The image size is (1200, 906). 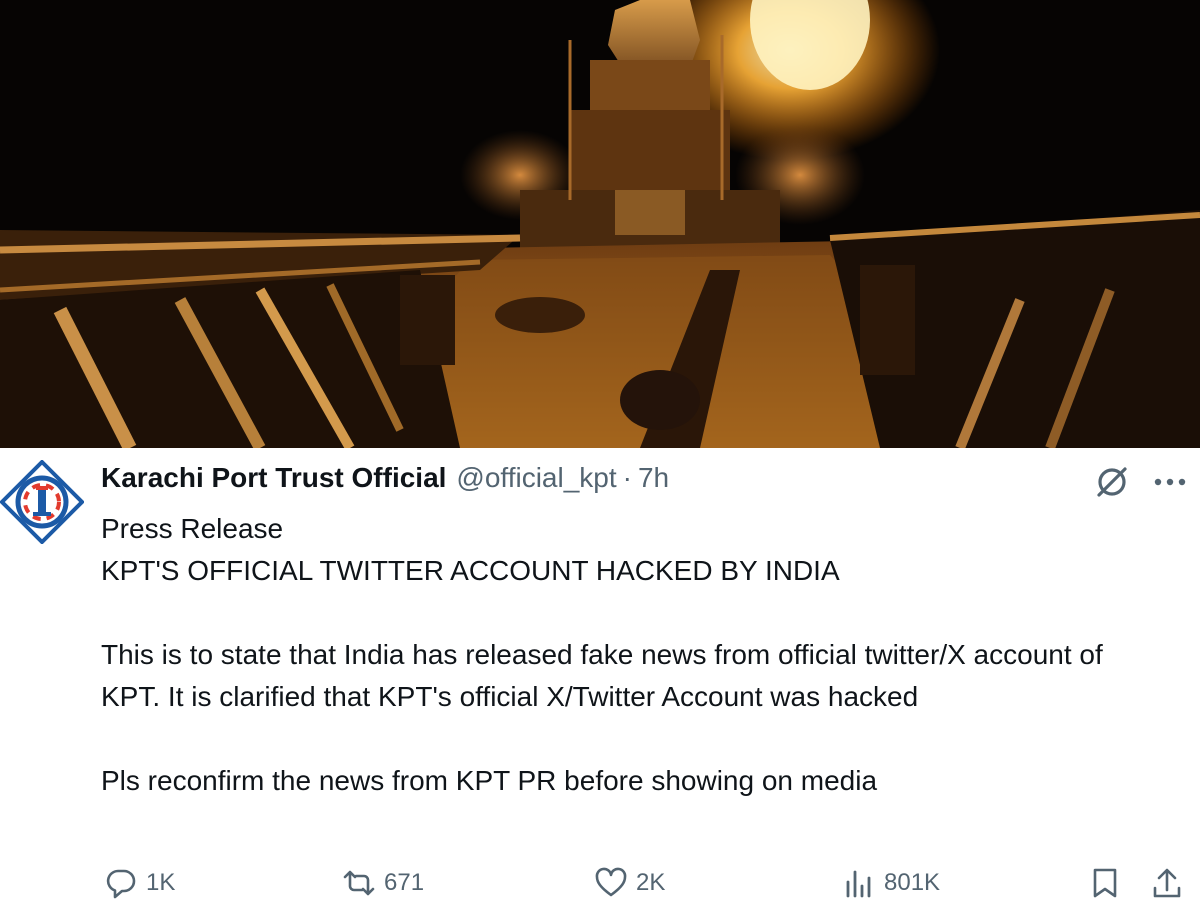 I want to click on author-avatar, so click(x=42, y=502).